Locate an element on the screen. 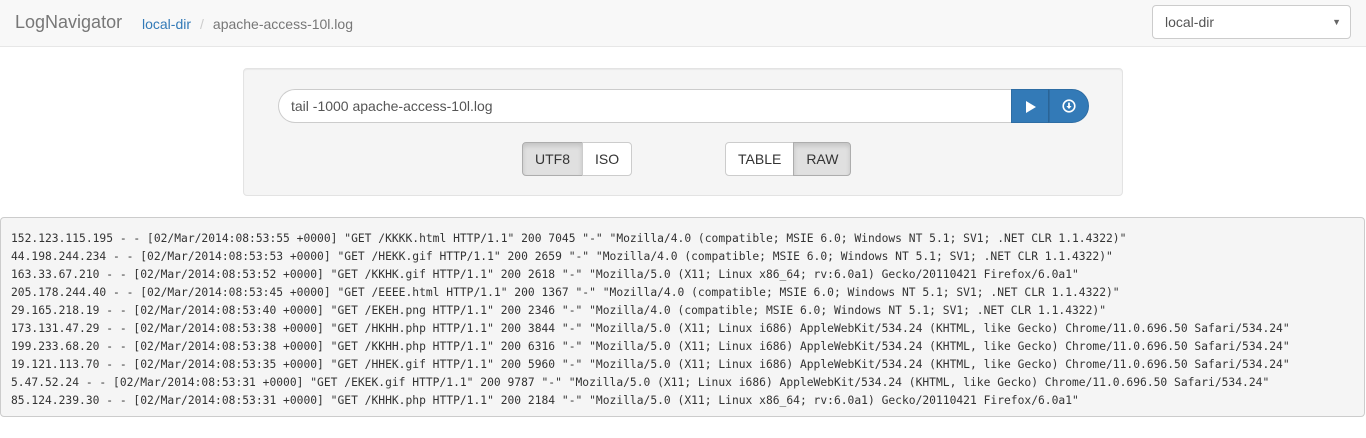 The width and height of the screenshot is (1366, 438). play-icon is located at coordinates (1031, 107).